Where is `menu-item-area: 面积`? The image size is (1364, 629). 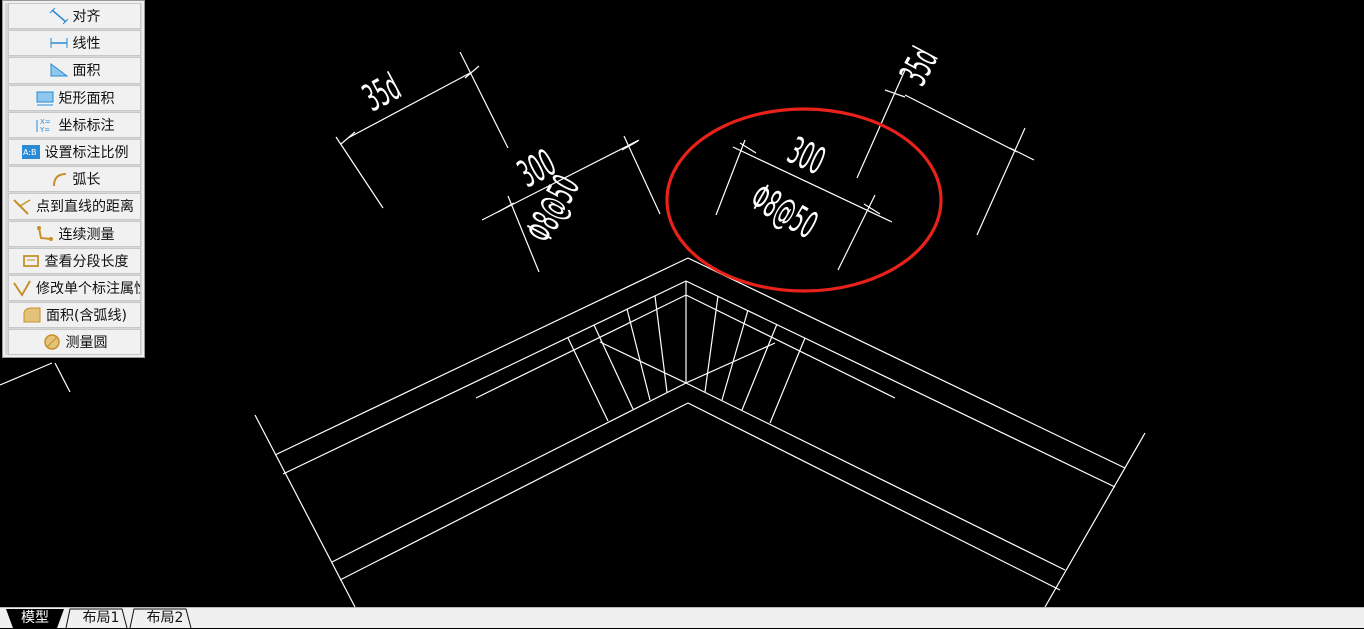 menu-item-area: 面积 is located at coordinates (74, 70).